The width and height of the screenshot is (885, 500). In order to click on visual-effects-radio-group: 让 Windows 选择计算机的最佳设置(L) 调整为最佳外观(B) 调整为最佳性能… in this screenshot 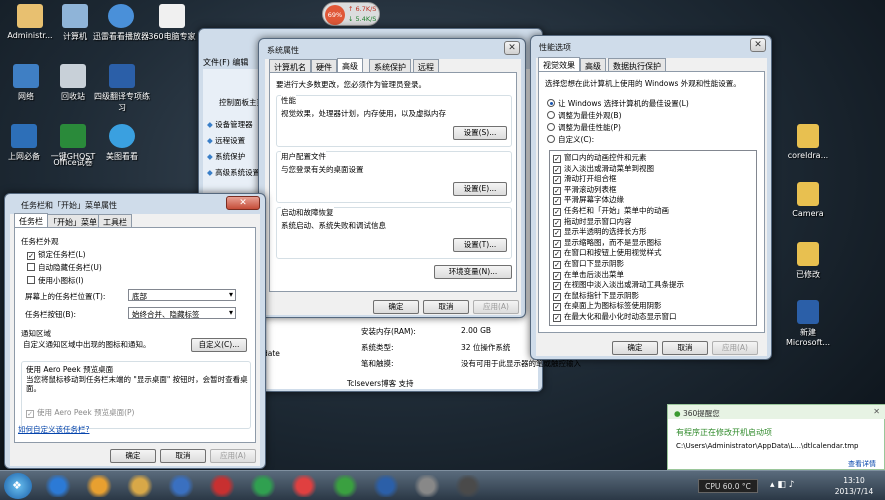, I will do `click(618, 122)`.